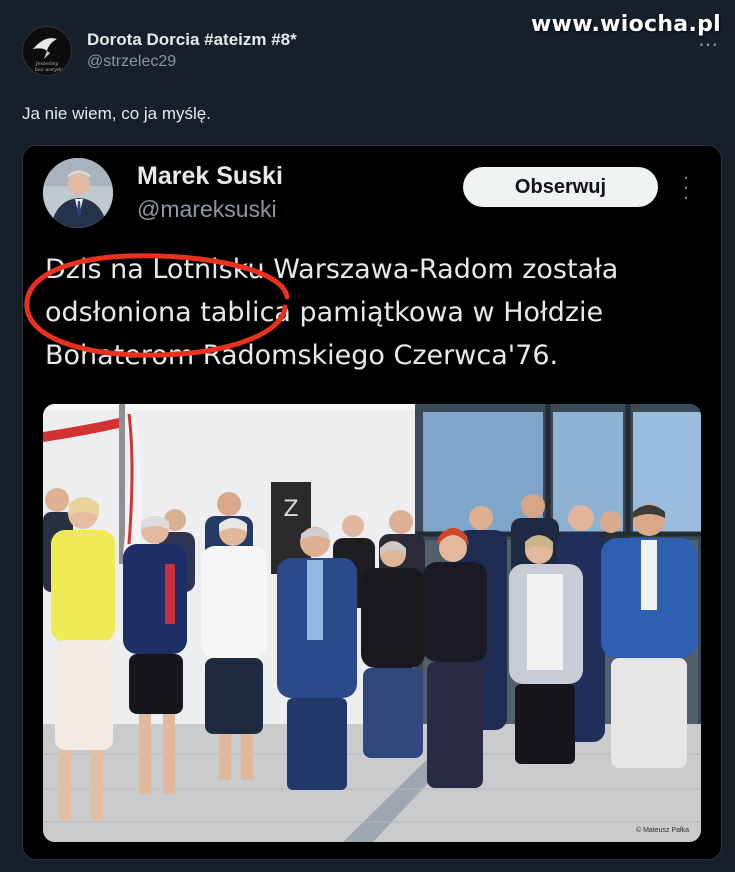 Image resolution: width=735 pixels, height=872 pixels. I want to click on author-handle: @strzelec29, so click(192, 62).